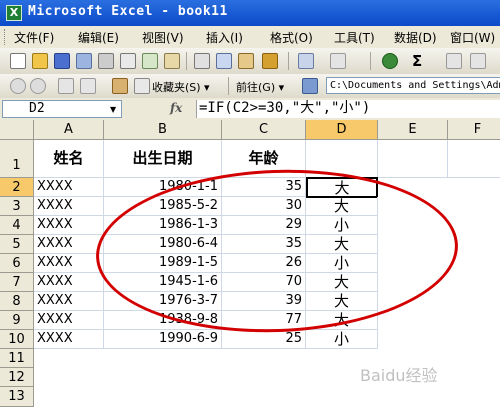 The height and width of the screenshot is (407, 500). What do you see at coordinates (172, 61) in the screenshot?
I see `research-icon` at bounding box center [172, 61].